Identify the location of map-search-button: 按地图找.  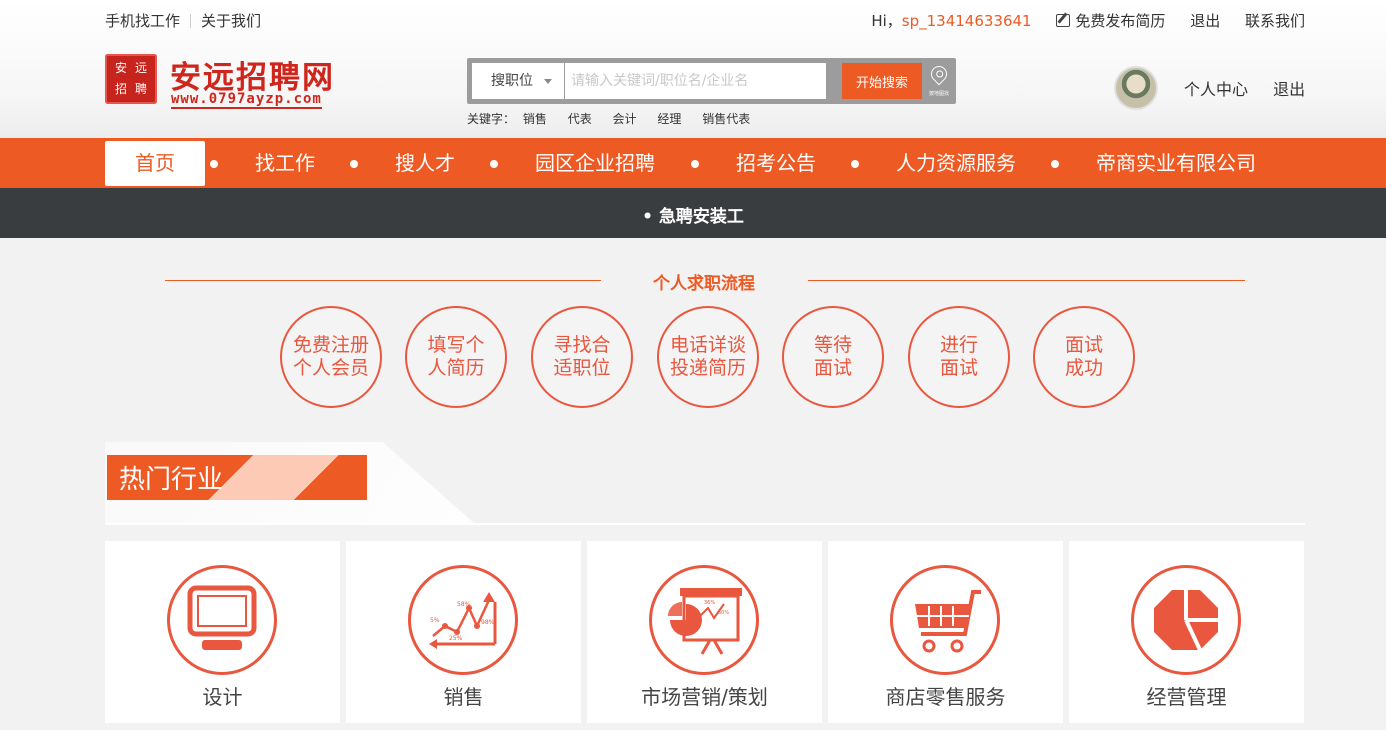
(939, 80).